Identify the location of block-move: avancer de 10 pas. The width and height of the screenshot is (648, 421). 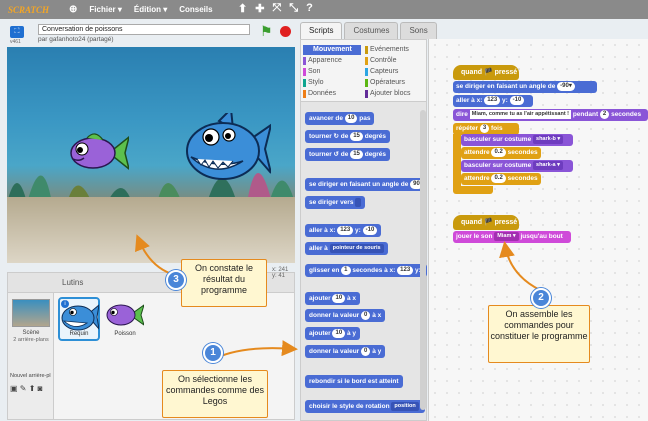
(340, 118).